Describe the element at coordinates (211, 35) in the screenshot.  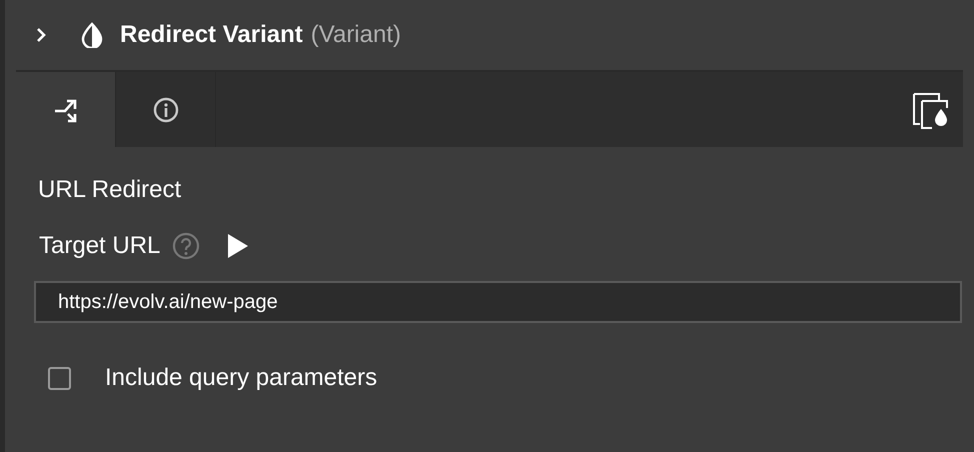
I see `variant-title: Redirect Variant` at that location.